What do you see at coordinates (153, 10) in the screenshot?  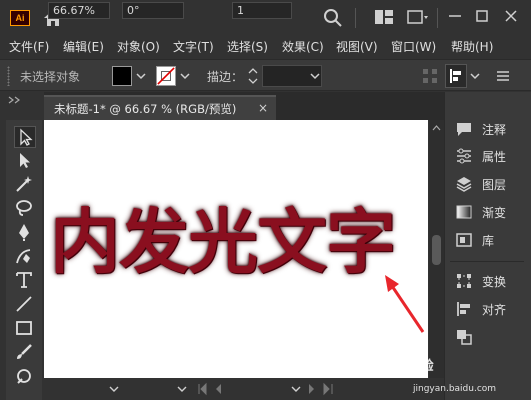 I see `rotation-field: 0°` at bounding box center [153, 10].